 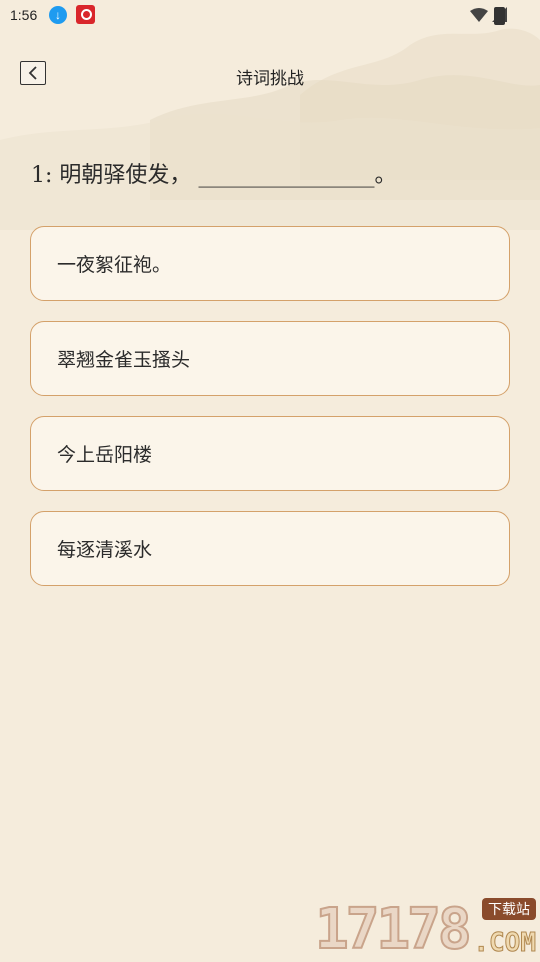 What do you see at coordinates (105, 455) in the screenshot?
I see `option-label: 今上岳阳楼` at bounding box center [105, 455].